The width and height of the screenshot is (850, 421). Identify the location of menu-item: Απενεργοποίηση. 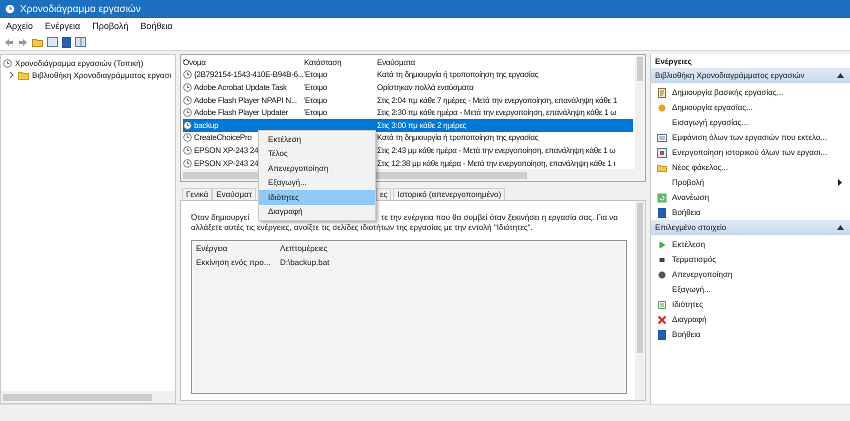
(317, 168).